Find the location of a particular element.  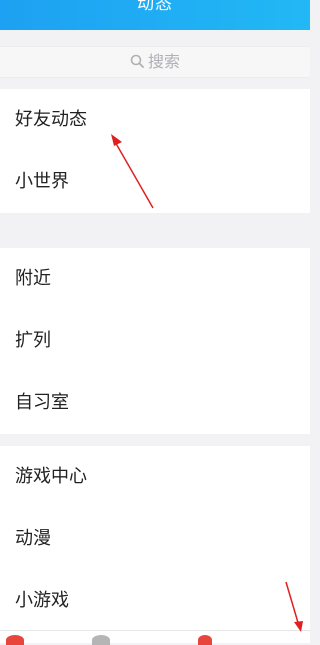

menu-item-nearby: 附近 is located at coordinates (155, 279).